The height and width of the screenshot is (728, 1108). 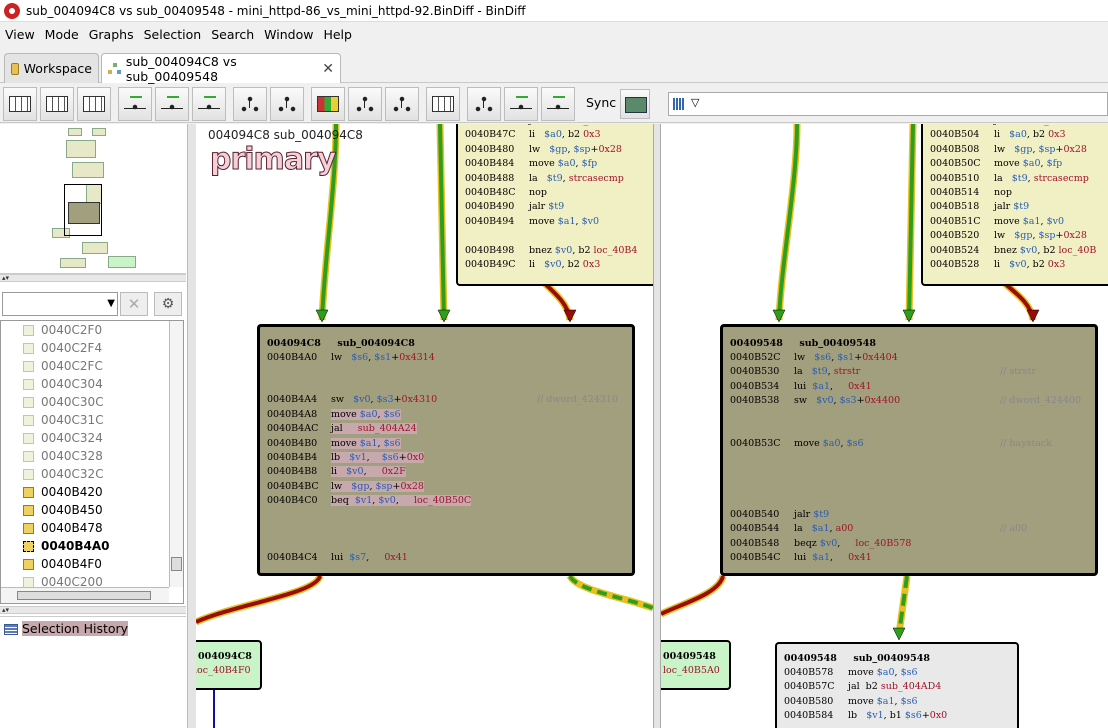 What do you see at coordinates (998, 135) in the screenshot?
I see `instruction-line: 0040B504 li $a0, b2 0x3` at bounding box center [998, 135].